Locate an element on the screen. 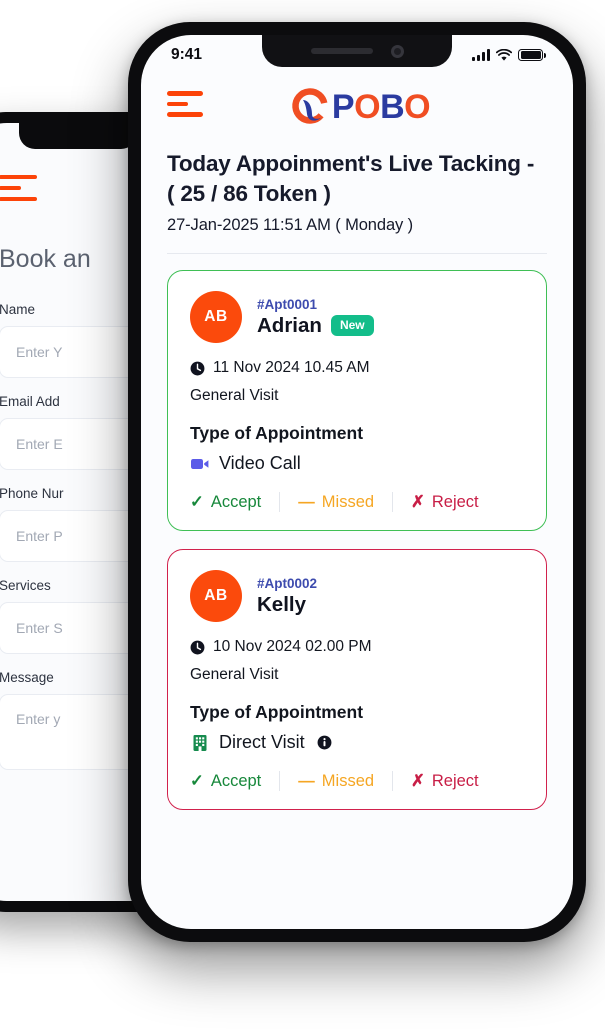 This screenshot has width=605, height=1031. page-subtitle: 27-Jan-2025 11:51 AM ( Monday ) is located at coordinates (290, 225).